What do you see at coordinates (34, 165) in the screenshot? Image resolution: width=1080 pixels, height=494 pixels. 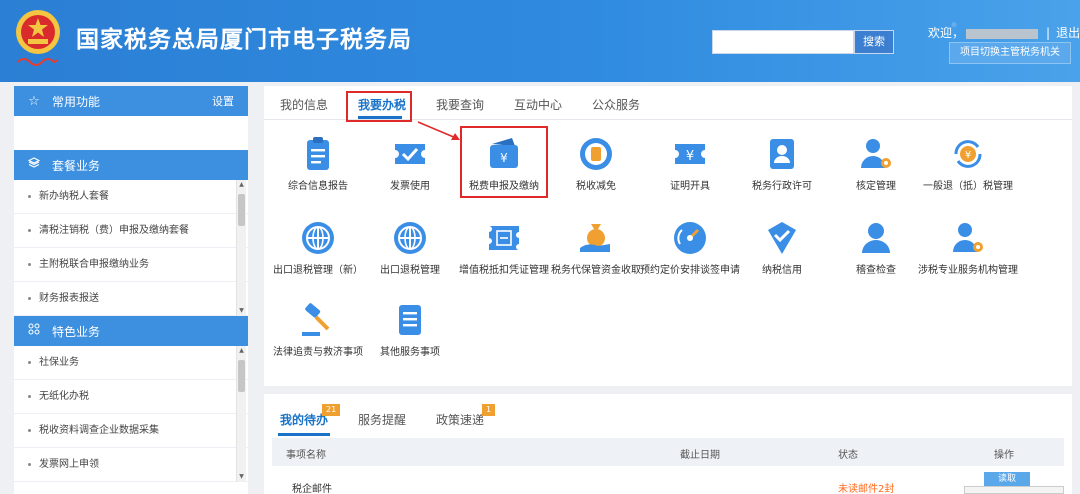 I see `cube-icon` at bounding box center [34, 165].